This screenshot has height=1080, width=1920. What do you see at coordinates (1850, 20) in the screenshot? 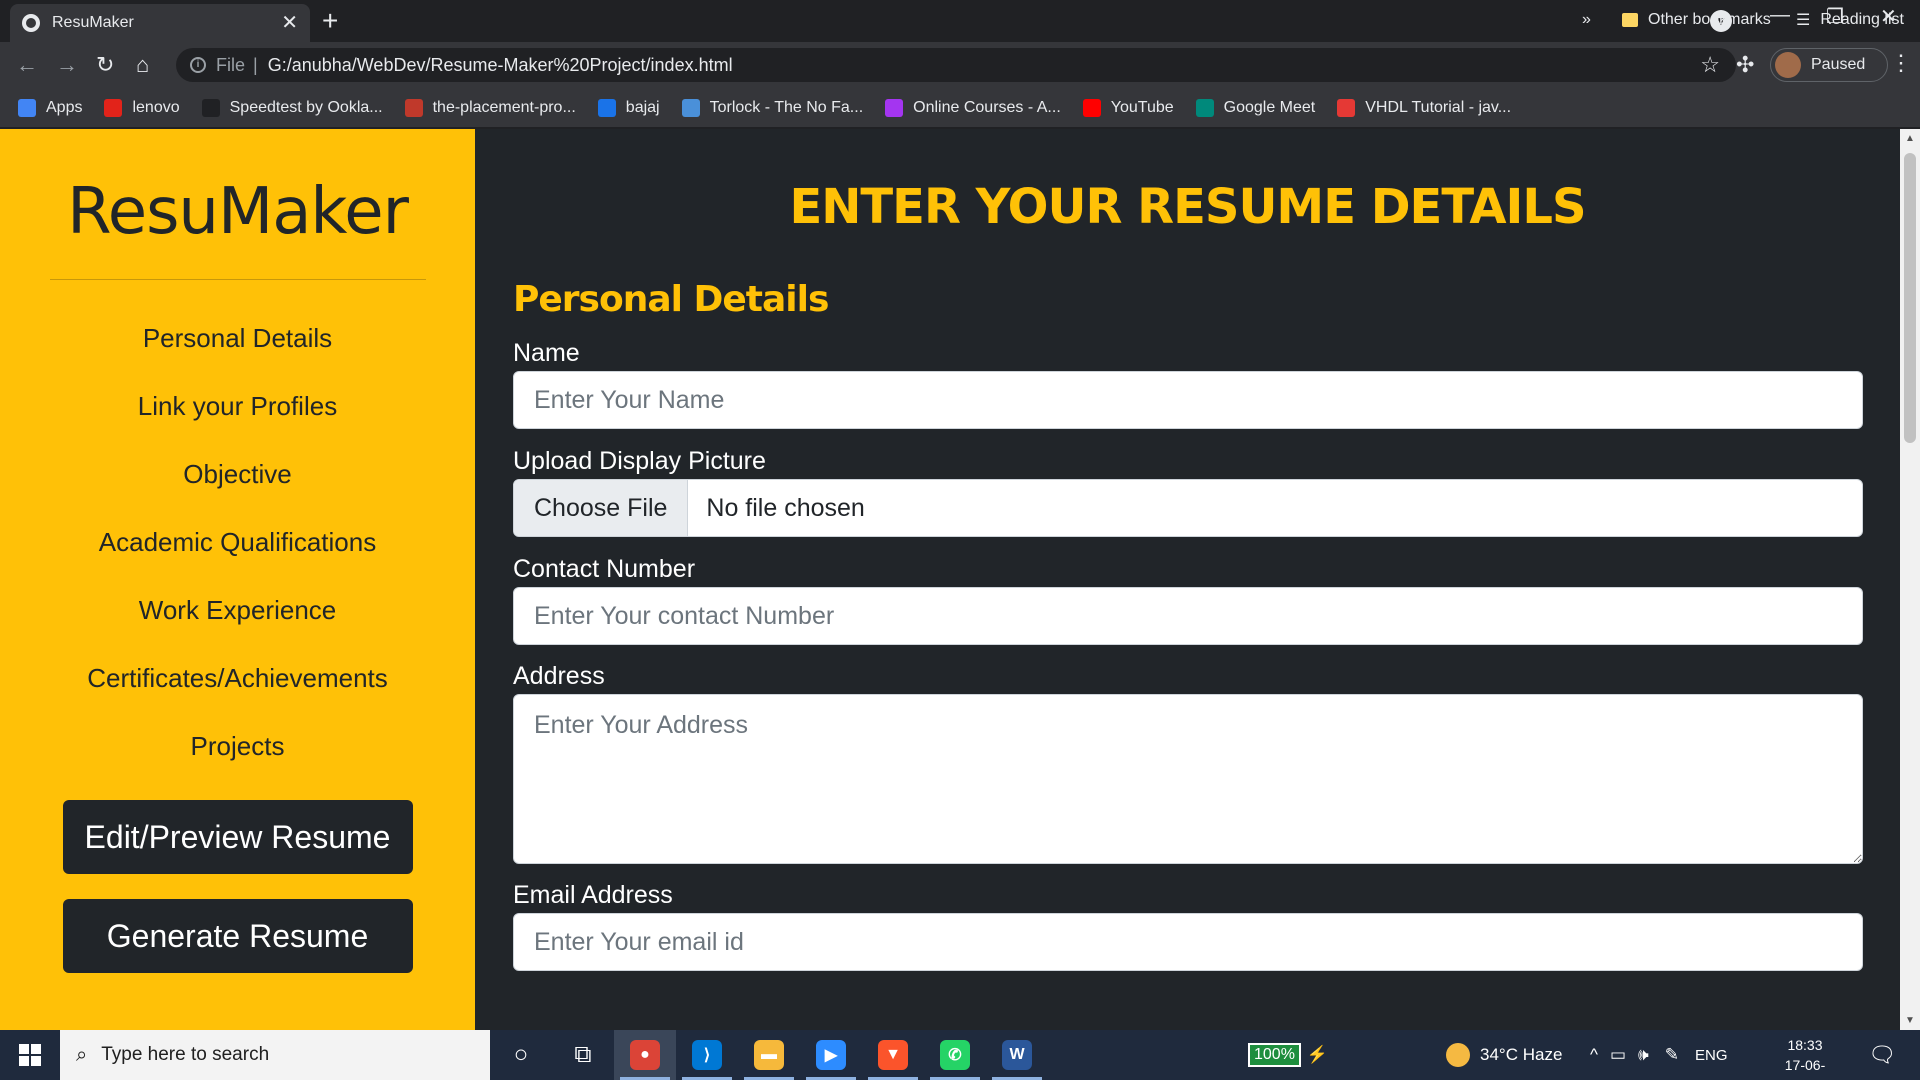
I see `reading-list: ☰ Reading list` at bounding box center [1850, 20].